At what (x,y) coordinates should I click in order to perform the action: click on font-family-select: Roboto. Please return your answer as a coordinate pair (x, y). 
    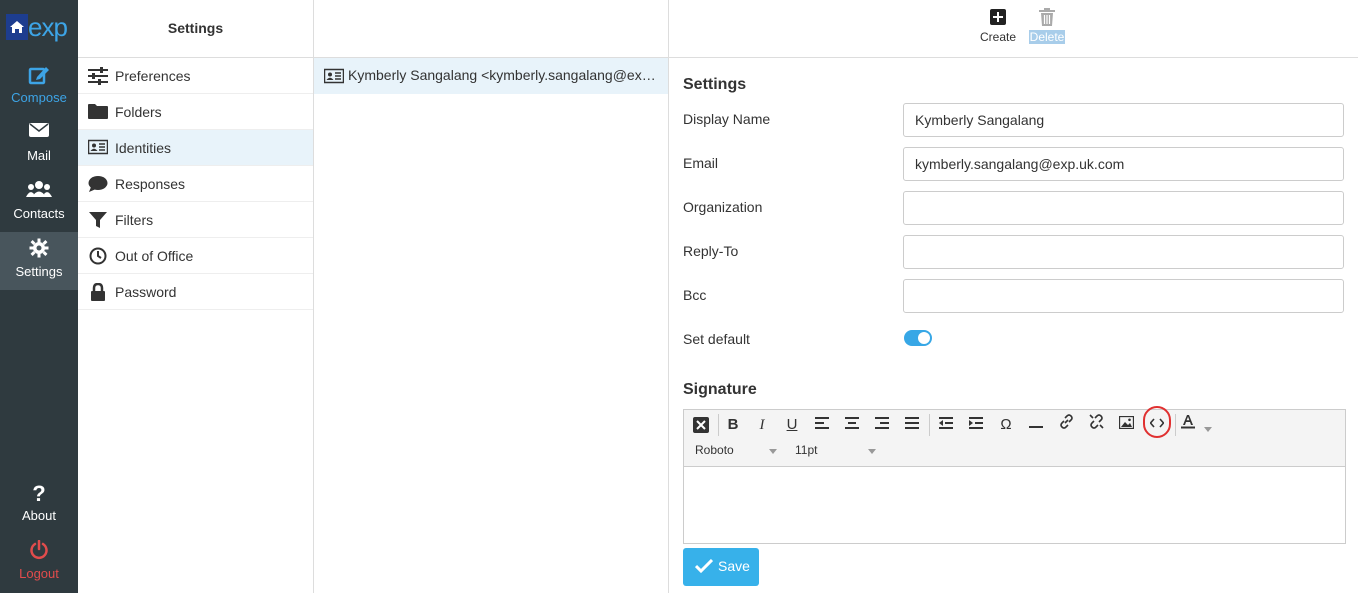
    Looking at the image, I should click on (740, 450).